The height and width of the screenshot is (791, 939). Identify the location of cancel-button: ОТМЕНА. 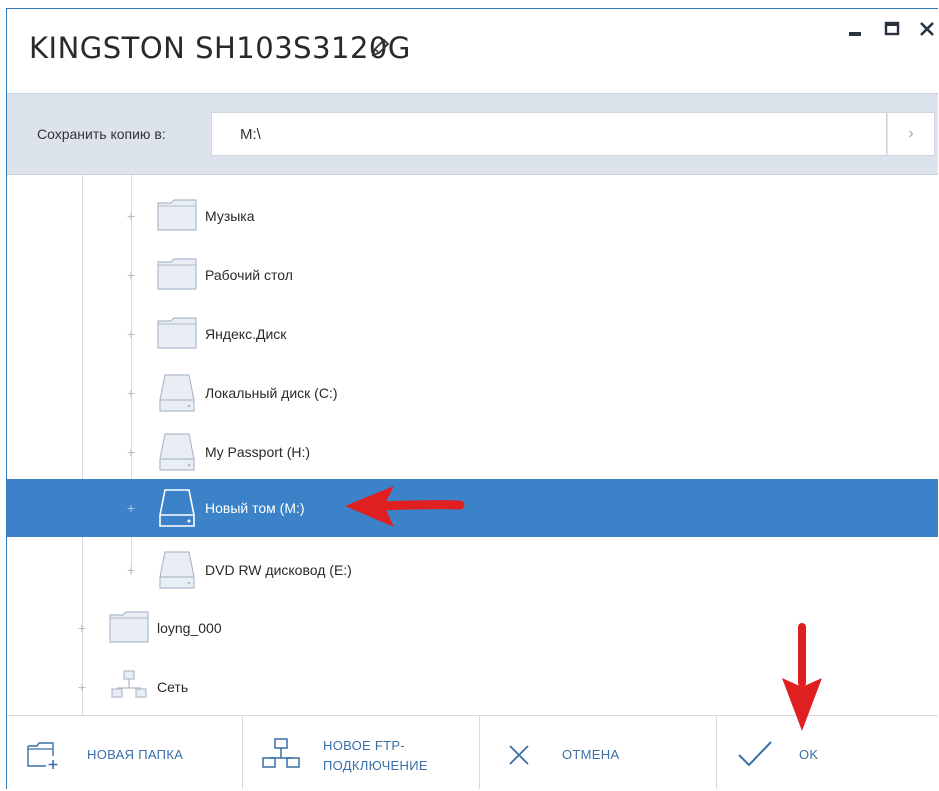
(598, 752).